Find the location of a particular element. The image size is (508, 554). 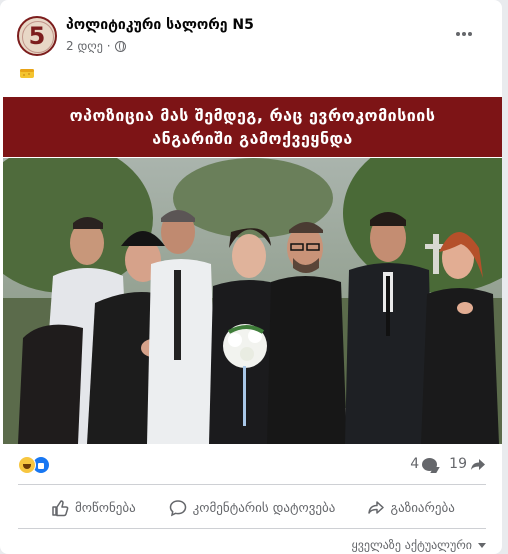

comment-count-link: 4 is located at coordinates (424, 464).